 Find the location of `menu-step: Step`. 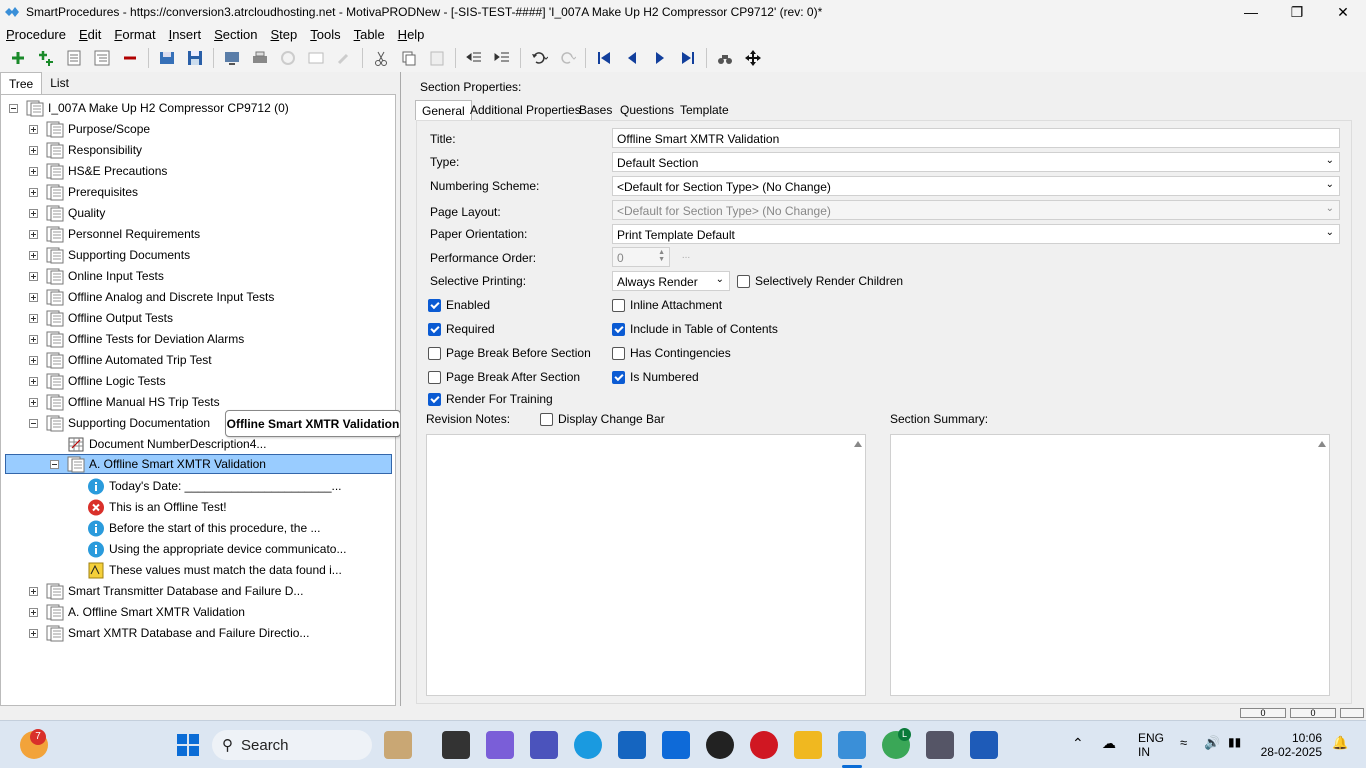

menu-step: Step is located at coordinates (283, 34).